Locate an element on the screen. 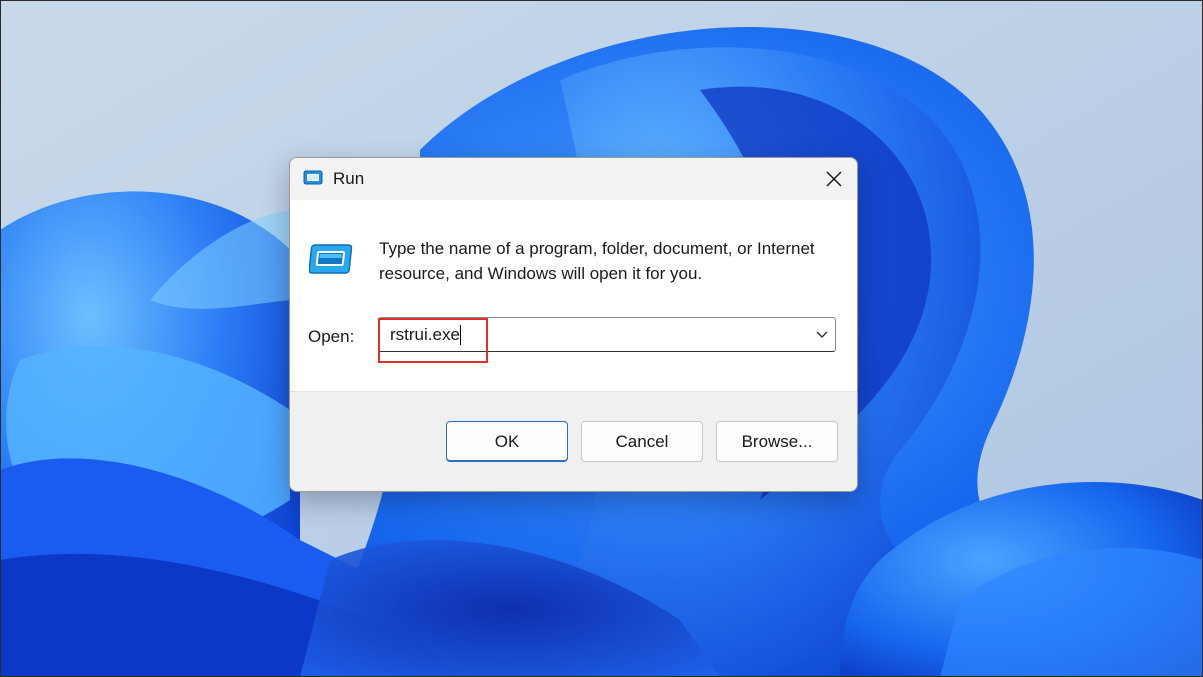 The width and height of the screenshot is (1203, 677). text-caret is located at coordinates (460, 335).